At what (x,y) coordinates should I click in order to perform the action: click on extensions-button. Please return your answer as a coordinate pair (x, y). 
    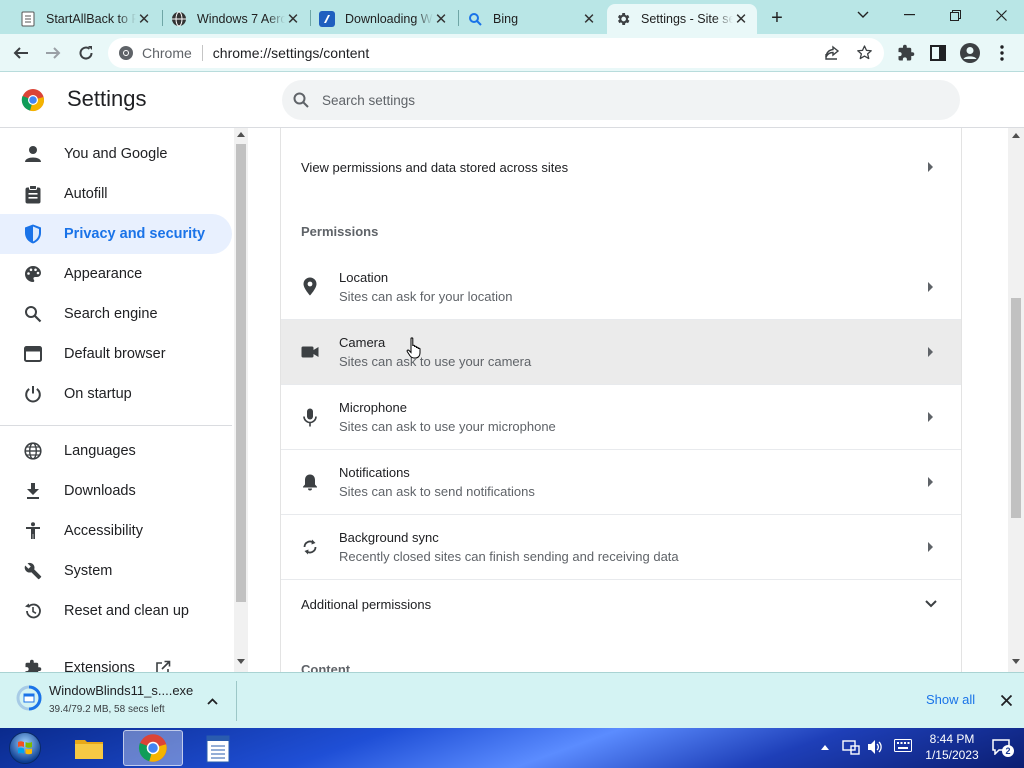
    Looking at the image, I should click on (906, 53).